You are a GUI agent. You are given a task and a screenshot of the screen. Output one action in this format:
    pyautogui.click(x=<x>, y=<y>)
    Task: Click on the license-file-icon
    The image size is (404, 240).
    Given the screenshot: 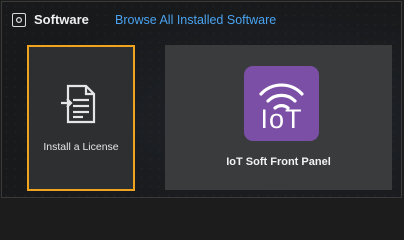 What is the action you would take?
    pyautogui.click(x=80, y=104)
    